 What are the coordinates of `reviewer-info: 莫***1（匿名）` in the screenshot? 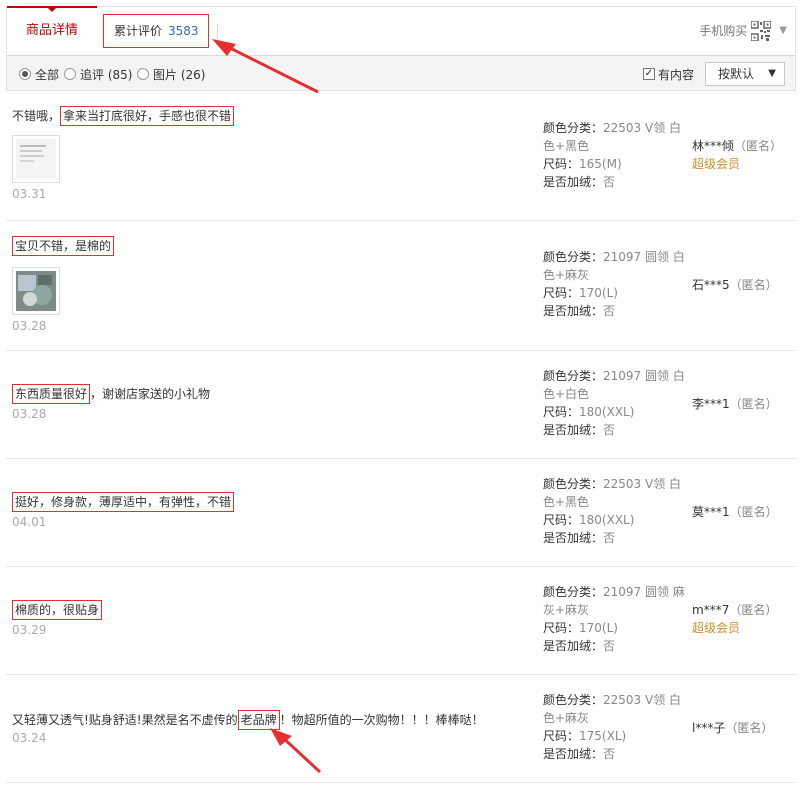 It's located at (735, 512).